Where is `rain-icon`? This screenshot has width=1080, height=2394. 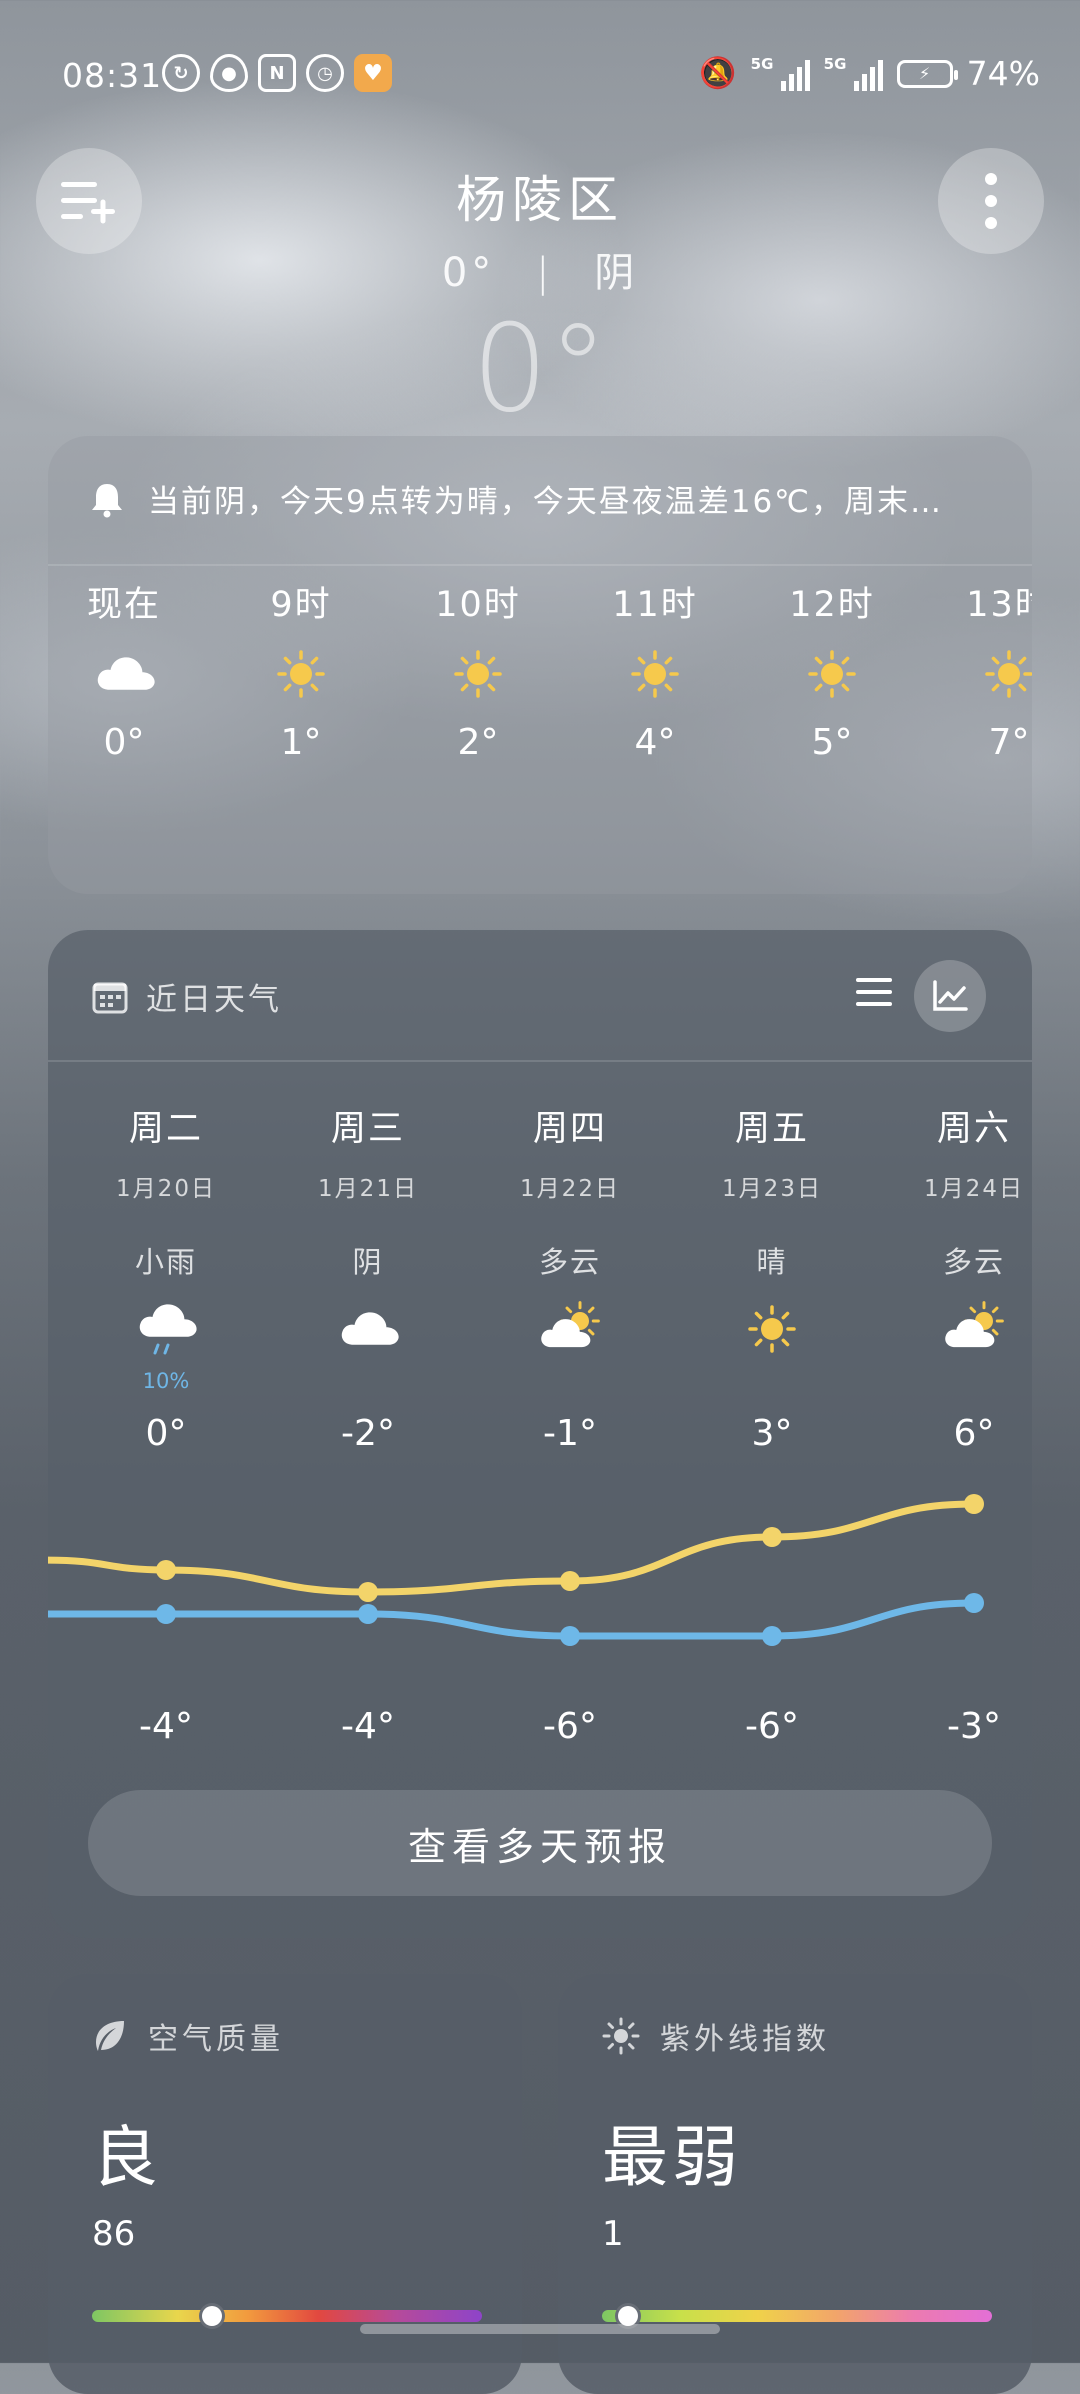
rain-icon is located at coordinates (168, 1329).